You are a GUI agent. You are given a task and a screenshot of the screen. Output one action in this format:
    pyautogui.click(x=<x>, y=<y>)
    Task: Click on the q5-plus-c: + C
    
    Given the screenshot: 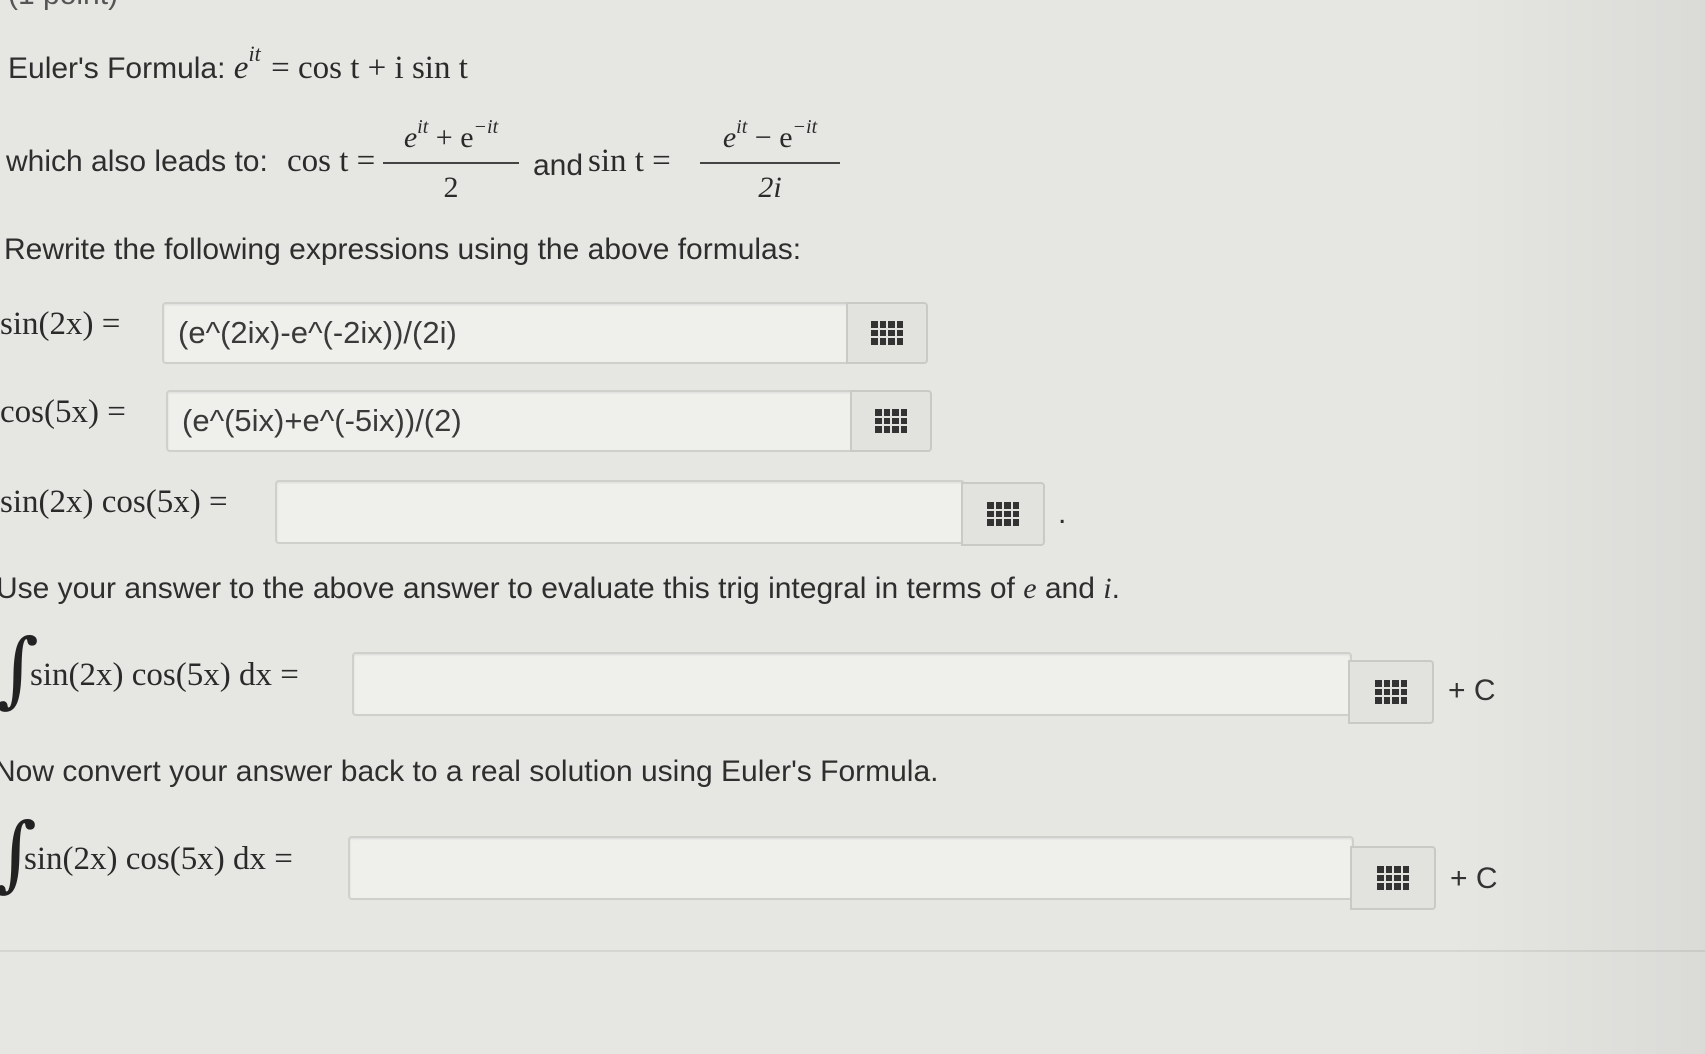 What is the action you would take?
    pyautogui.click(x=1474, y=878)
    